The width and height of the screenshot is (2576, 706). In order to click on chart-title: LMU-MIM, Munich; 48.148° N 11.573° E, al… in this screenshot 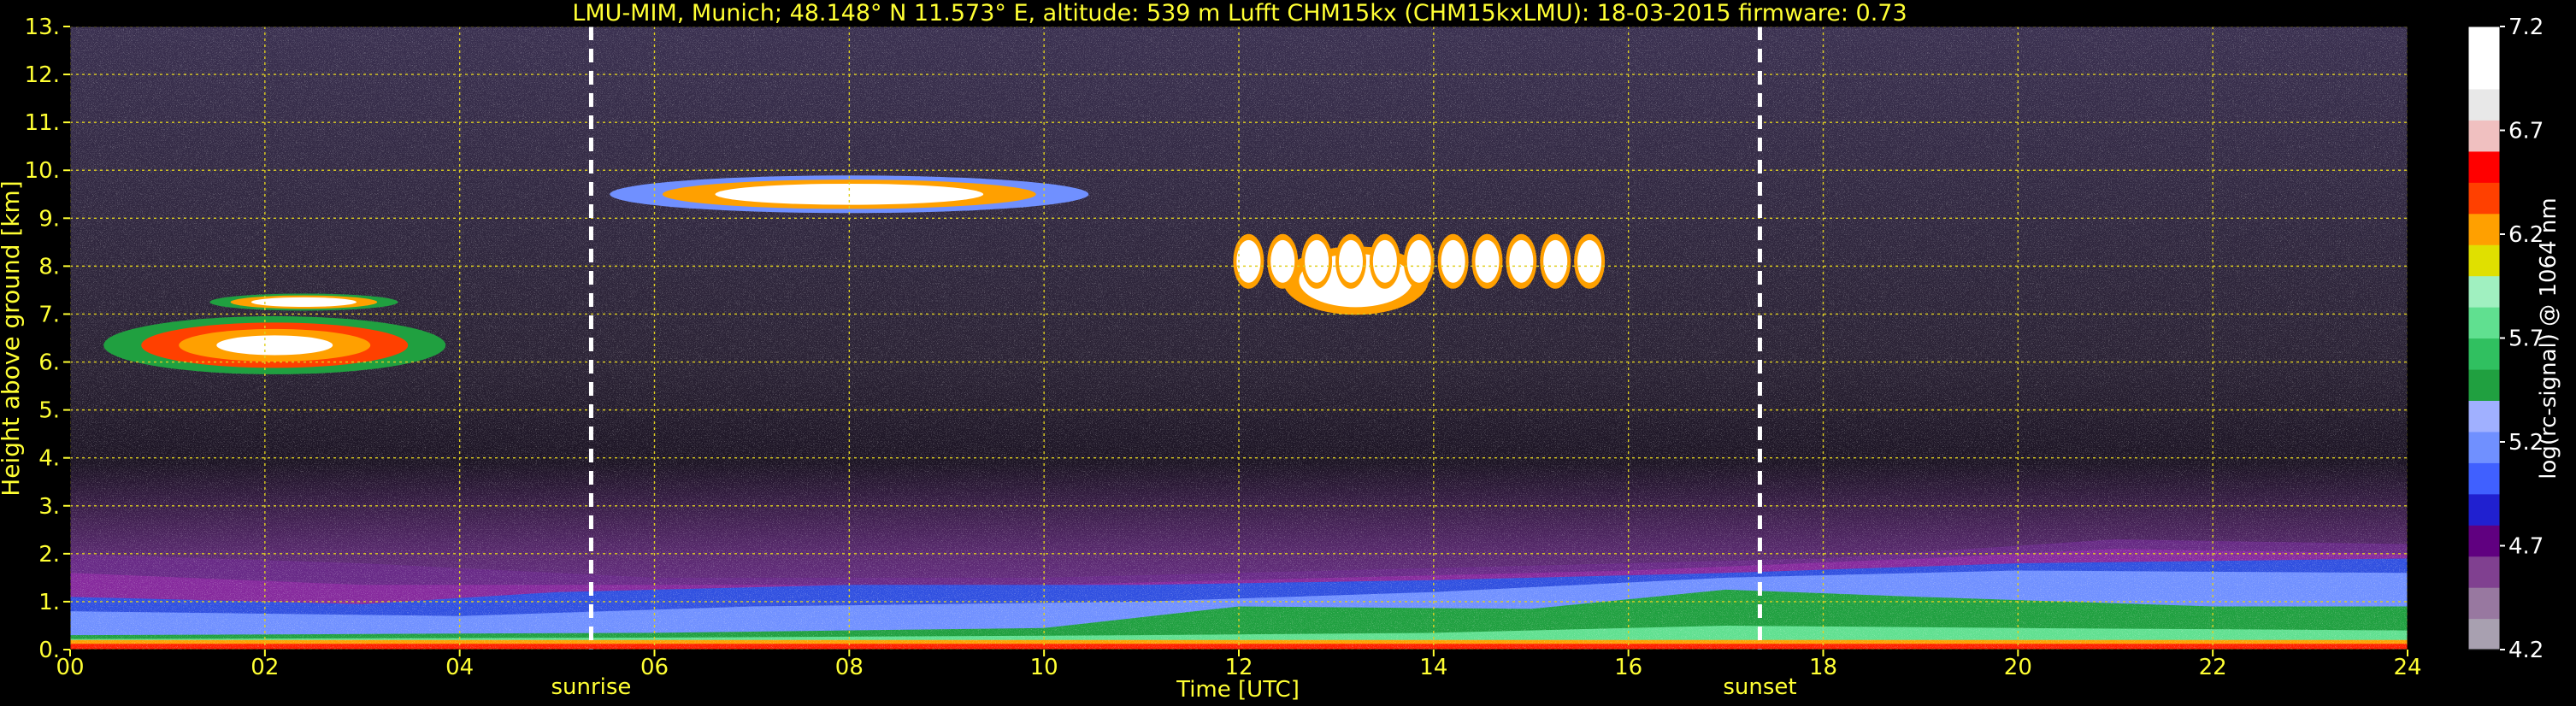, I will do `click(1239, 13)`.